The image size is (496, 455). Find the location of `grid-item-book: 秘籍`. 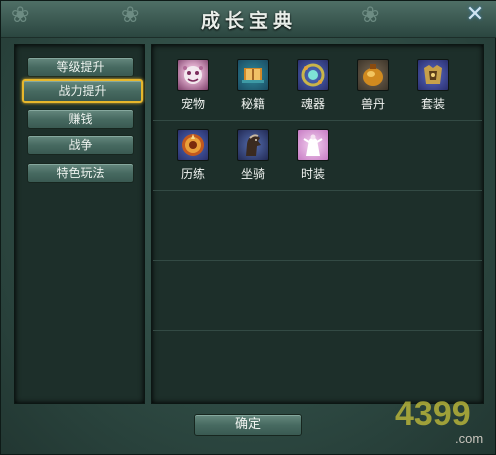

grid-item-book: 秘籍 is located at coordinates (253, 90).